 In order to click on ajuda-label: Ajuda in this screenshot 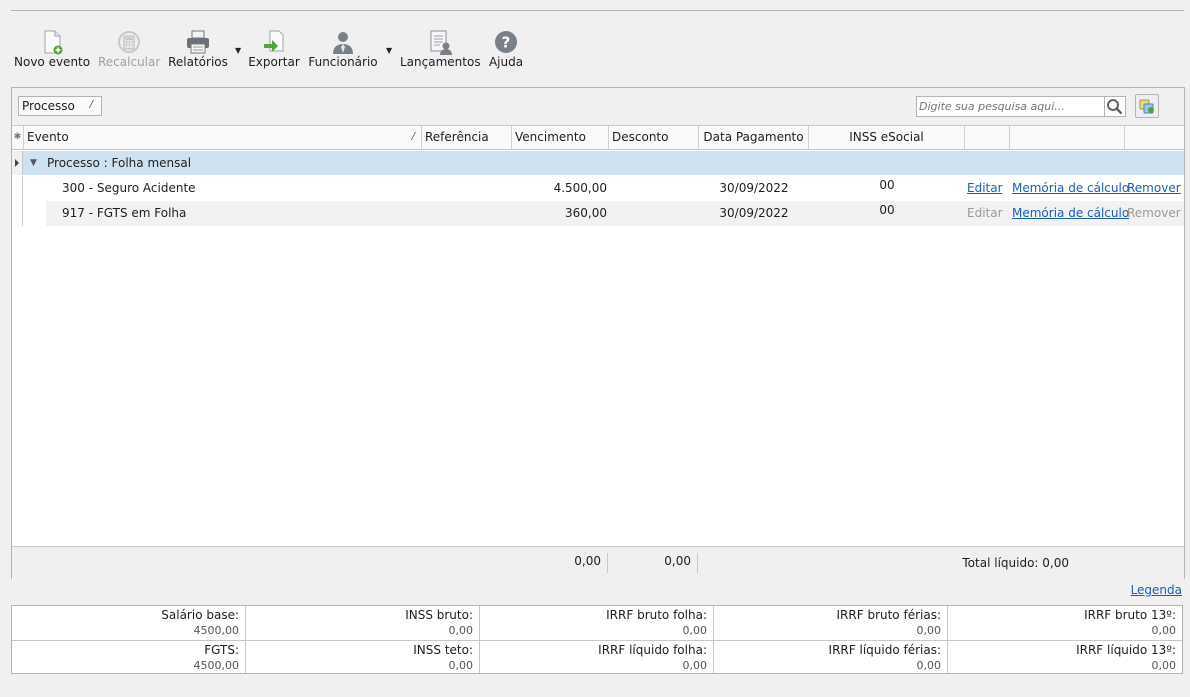, I will do `click(506, 62)`.